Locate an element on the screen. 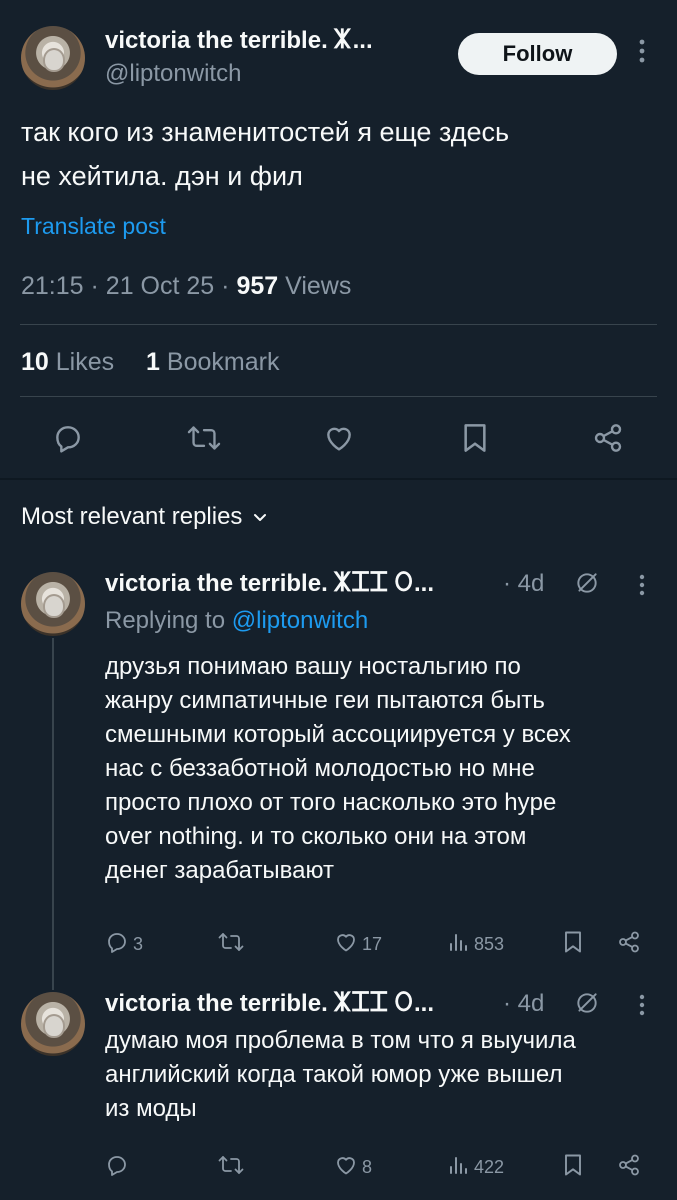 Image resolution: width=677 pixels, height=1200 pixels. post-time: 21:15 is located at coordinates (52, 286).